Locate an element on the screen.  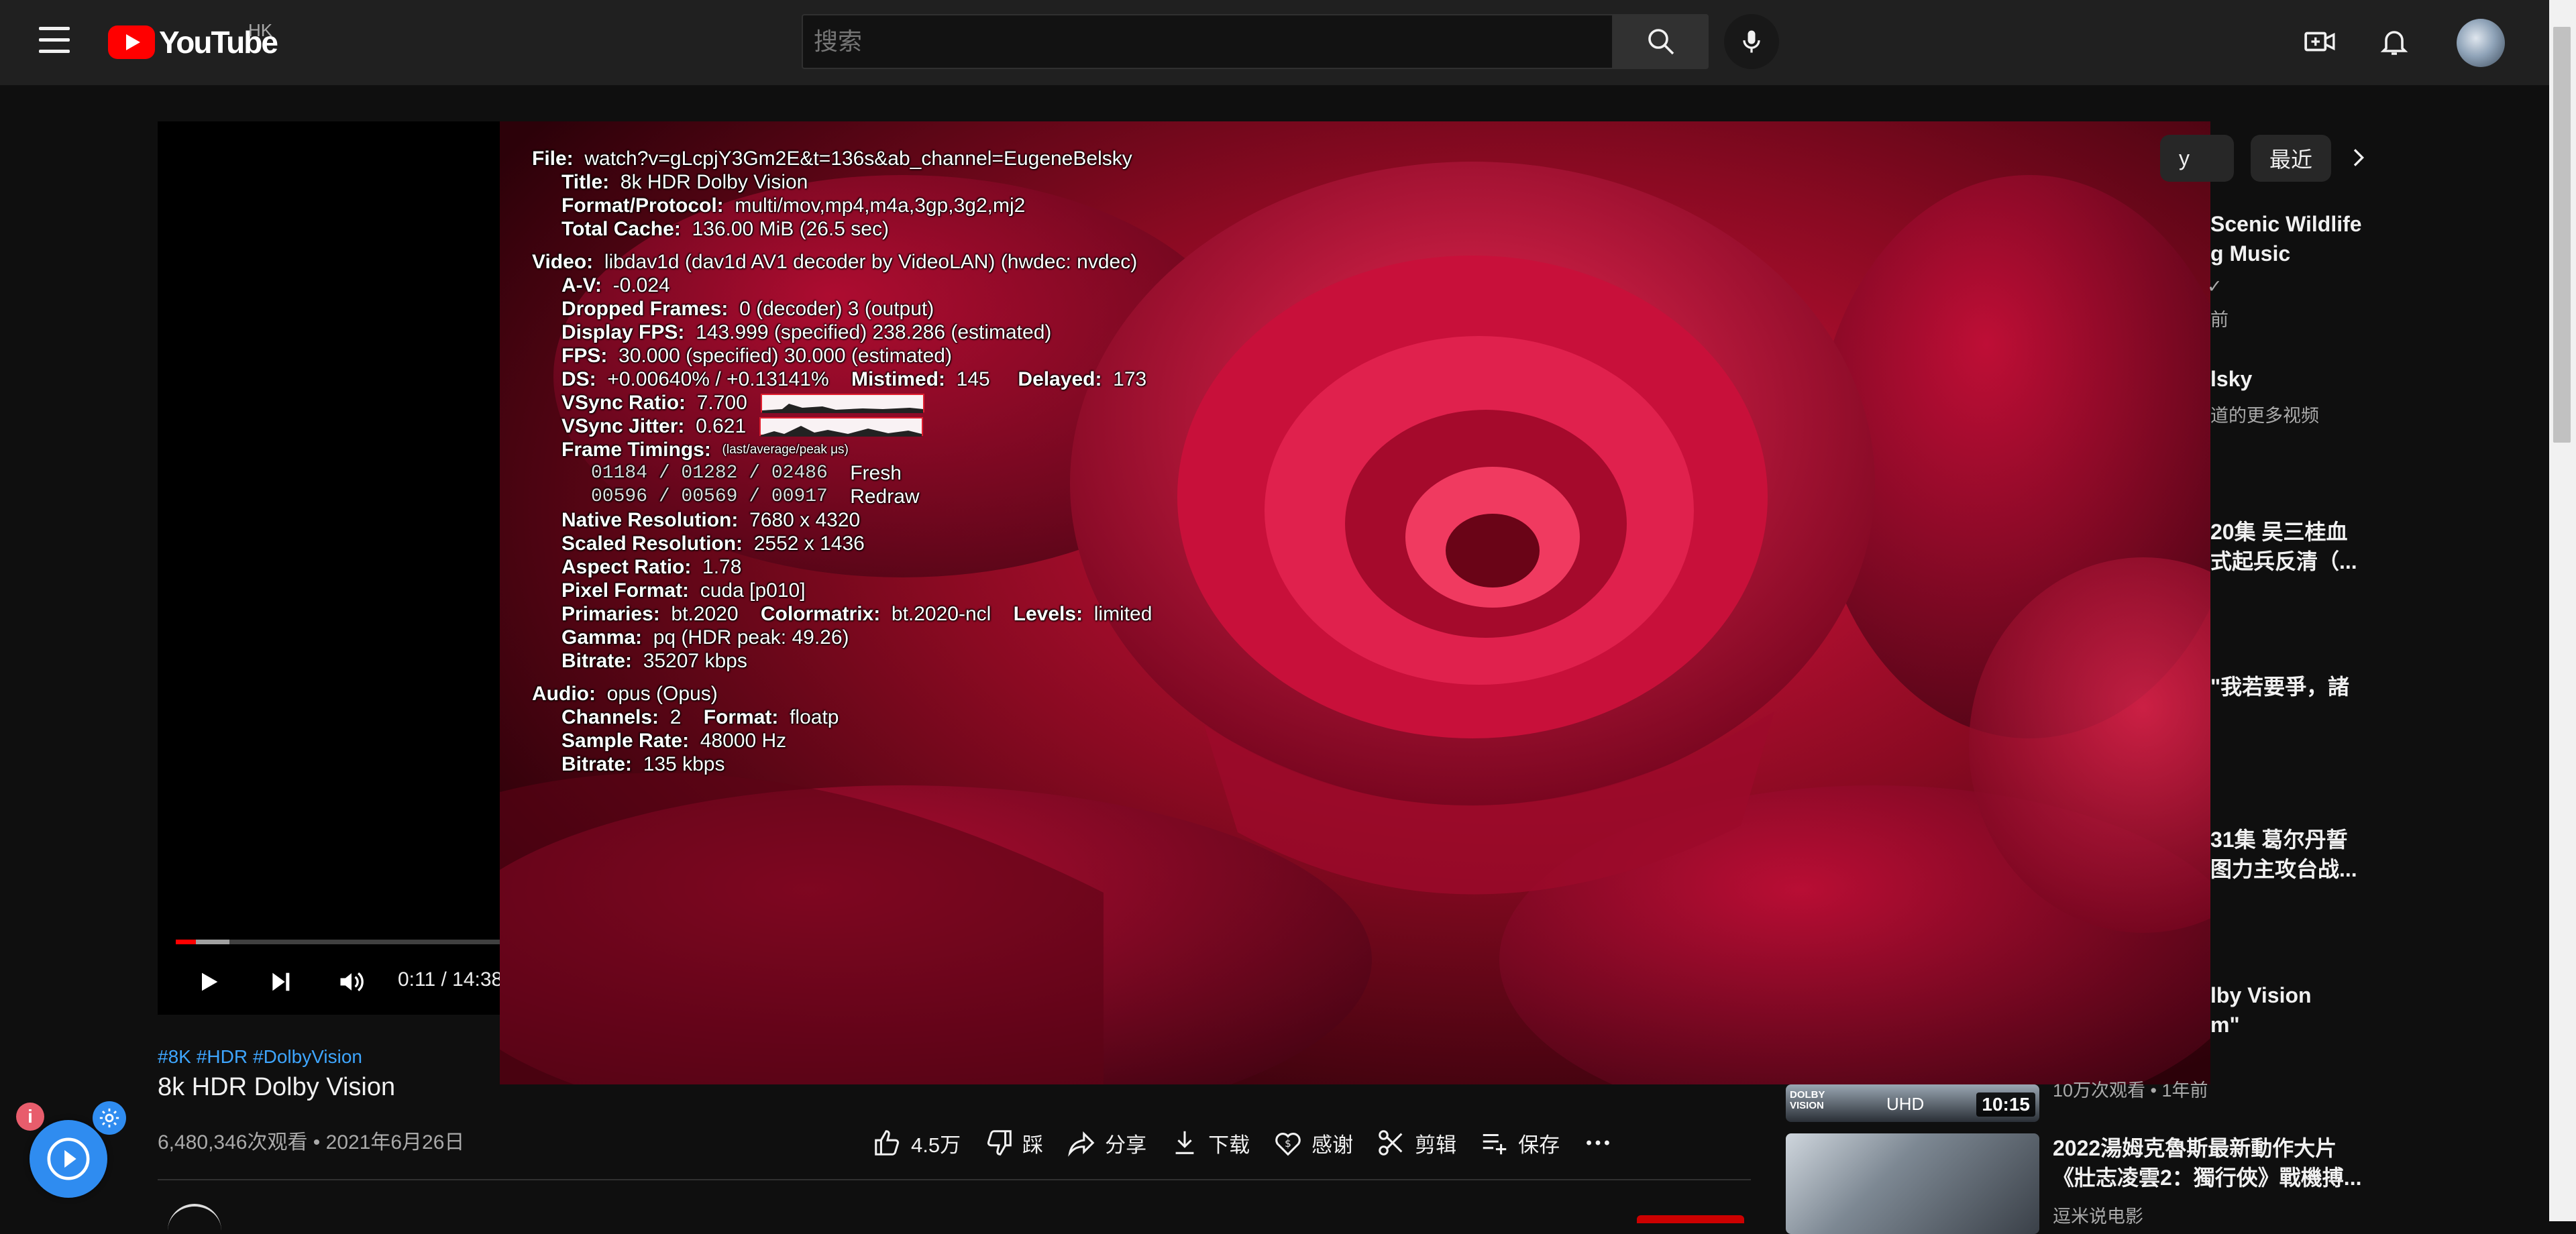
share-label: 分享 is located at coordinates (1126, 1145).